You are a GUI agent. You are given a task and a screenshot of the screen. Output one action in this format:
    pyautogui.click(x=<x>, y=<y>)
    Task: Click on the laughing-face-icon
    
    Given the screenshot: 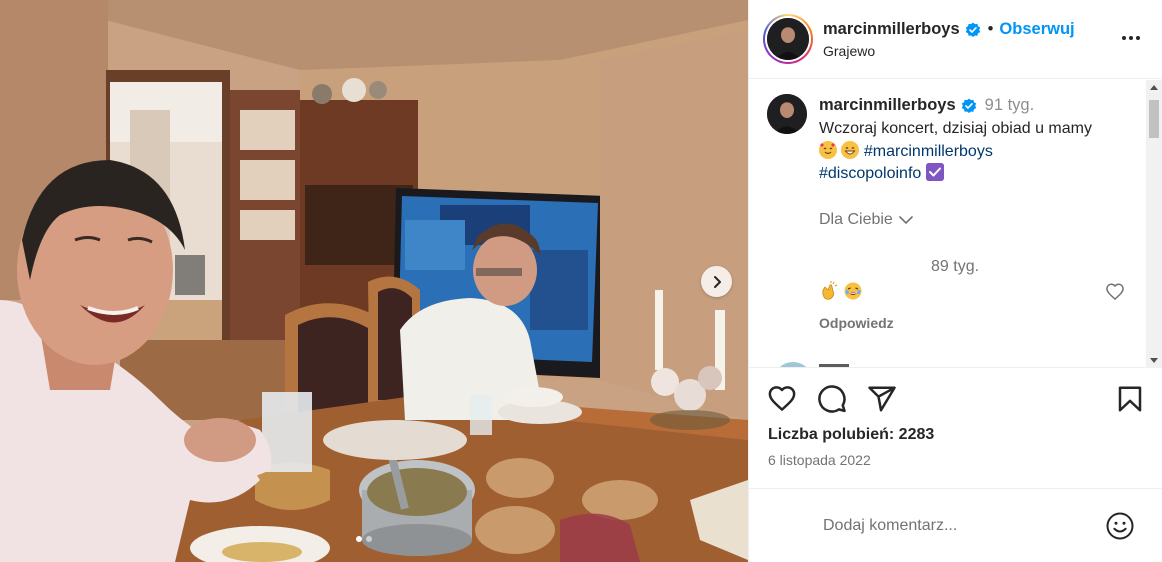 What is the action you would take?
    pyautogui.click(x=853, y=291)
    